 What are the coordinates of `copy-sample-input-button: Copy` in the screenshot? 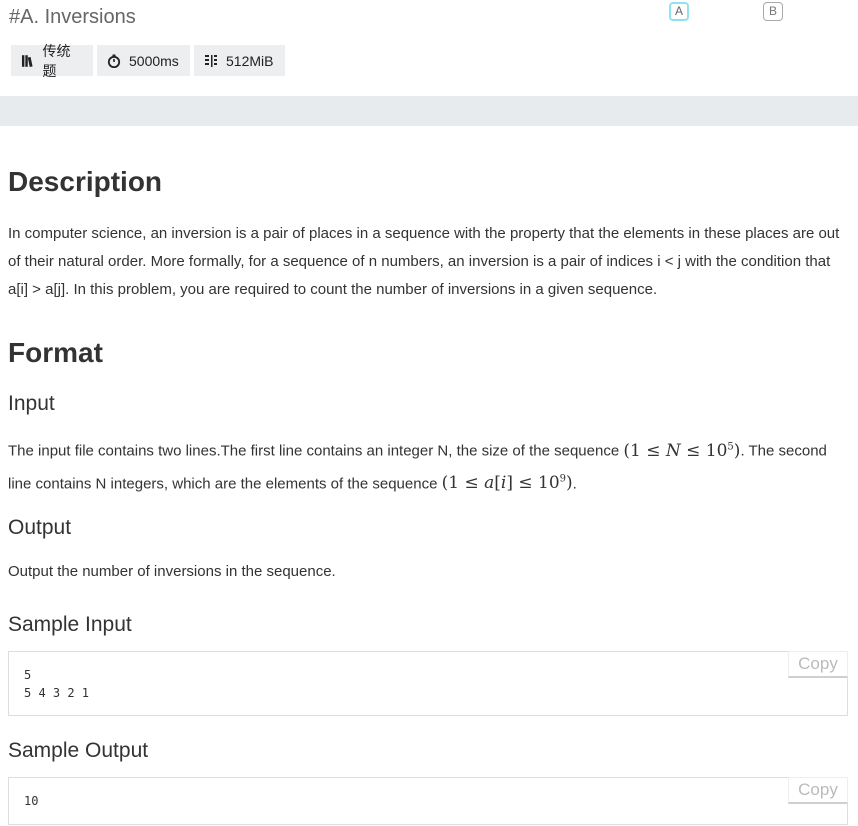 It's located at (818, 664).